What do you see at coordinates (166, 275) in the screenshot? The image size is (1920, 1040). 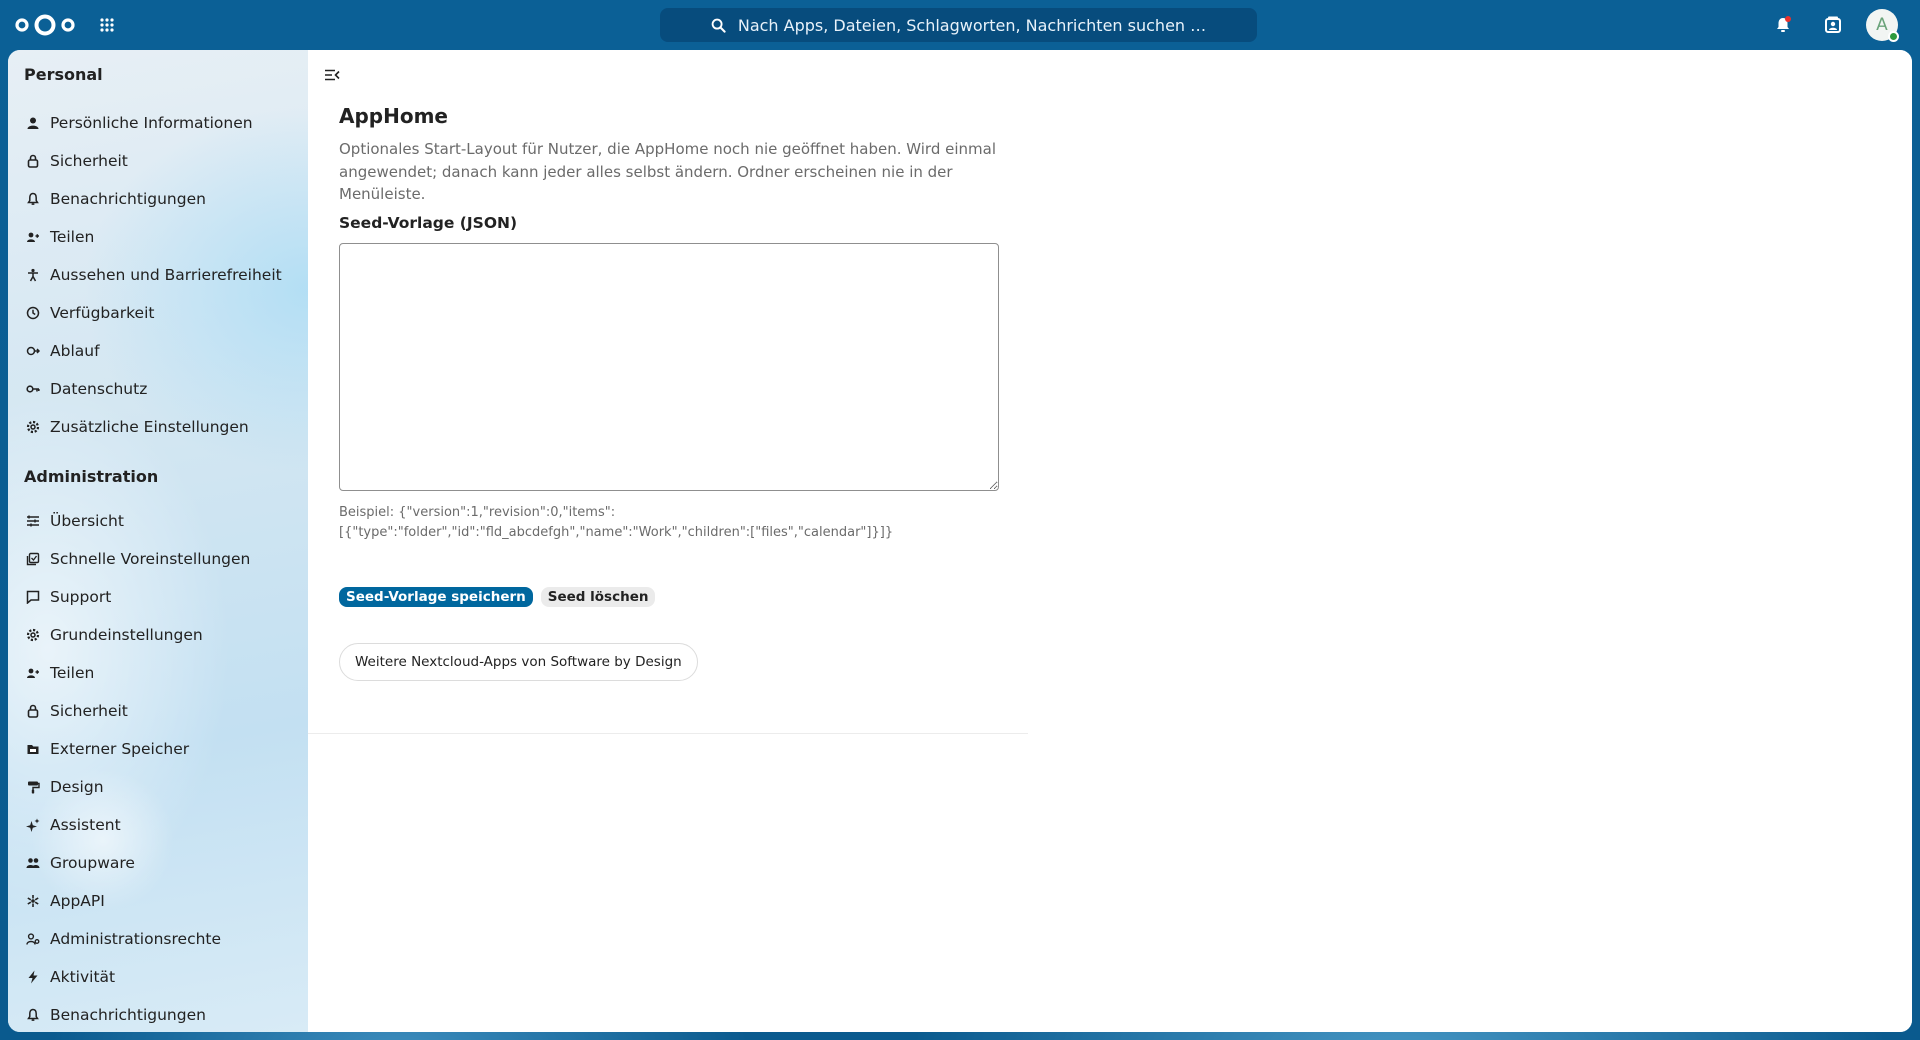 I see `personal-item-label: Aussehen und Barrierefreiheit` at bounding box center [166, 275].